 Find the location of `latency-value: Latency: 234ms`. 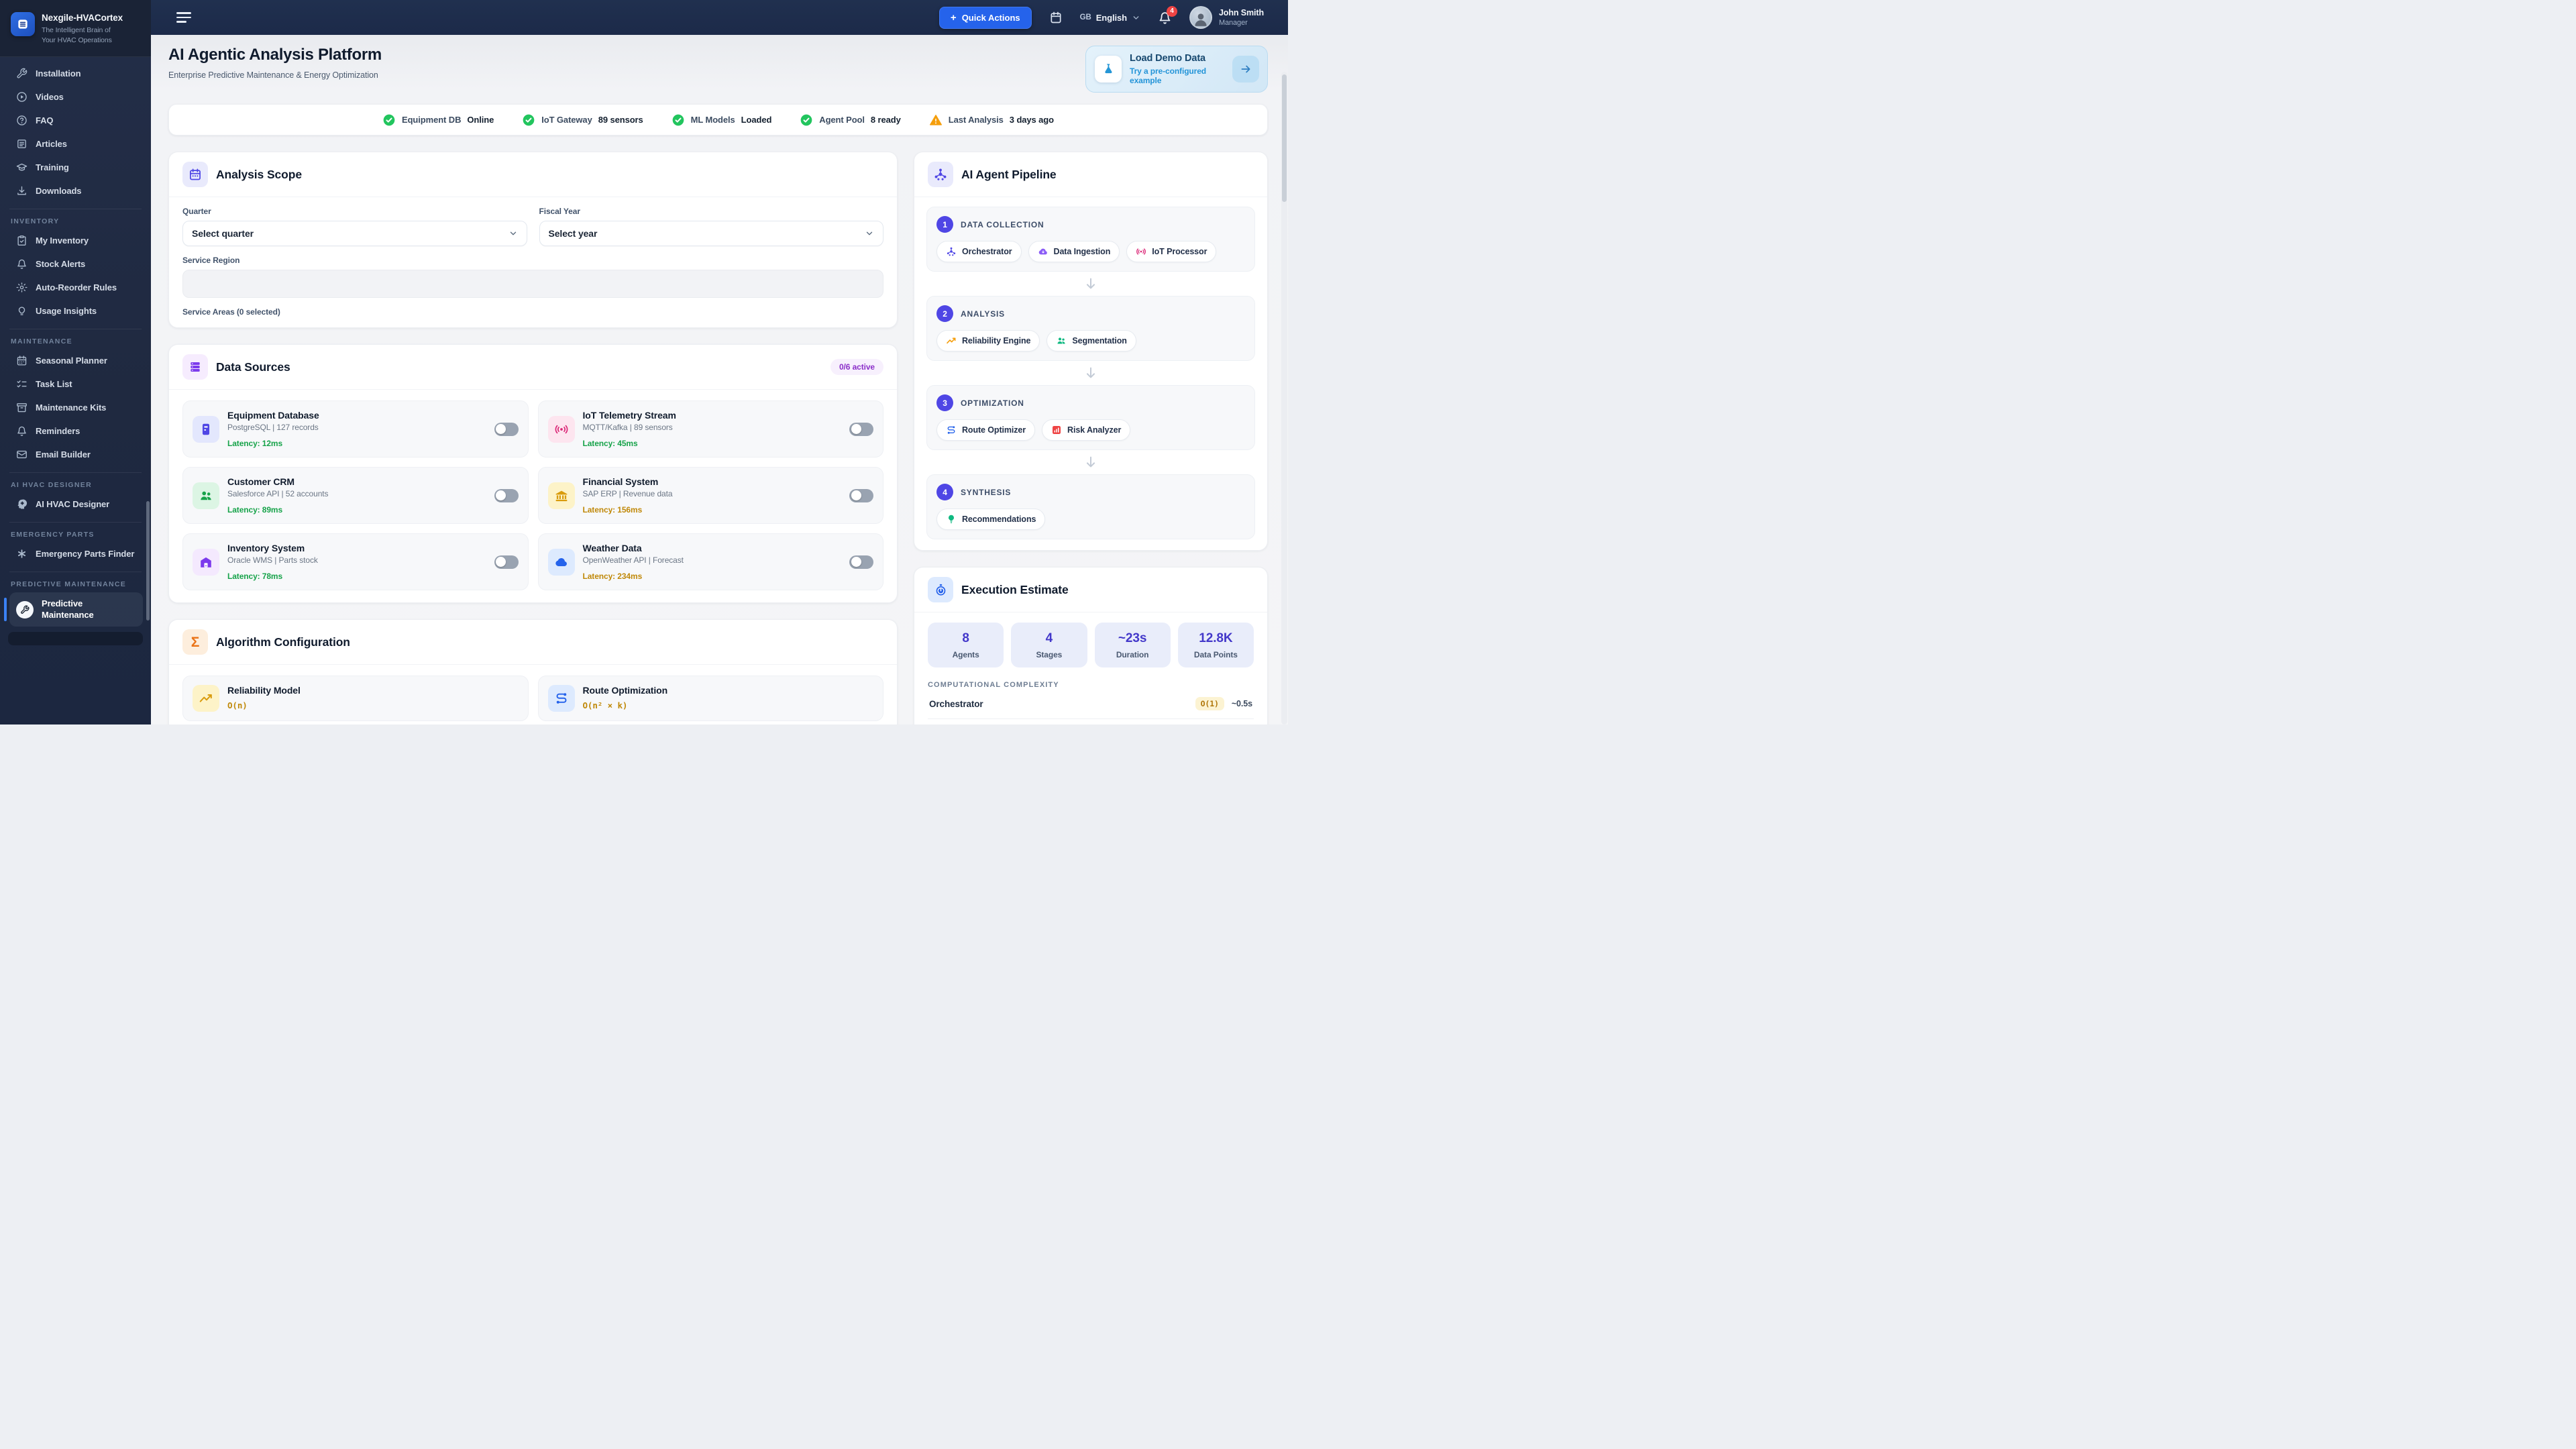

latency-value: Latency: 234ms is located at coordinates (612, 576).